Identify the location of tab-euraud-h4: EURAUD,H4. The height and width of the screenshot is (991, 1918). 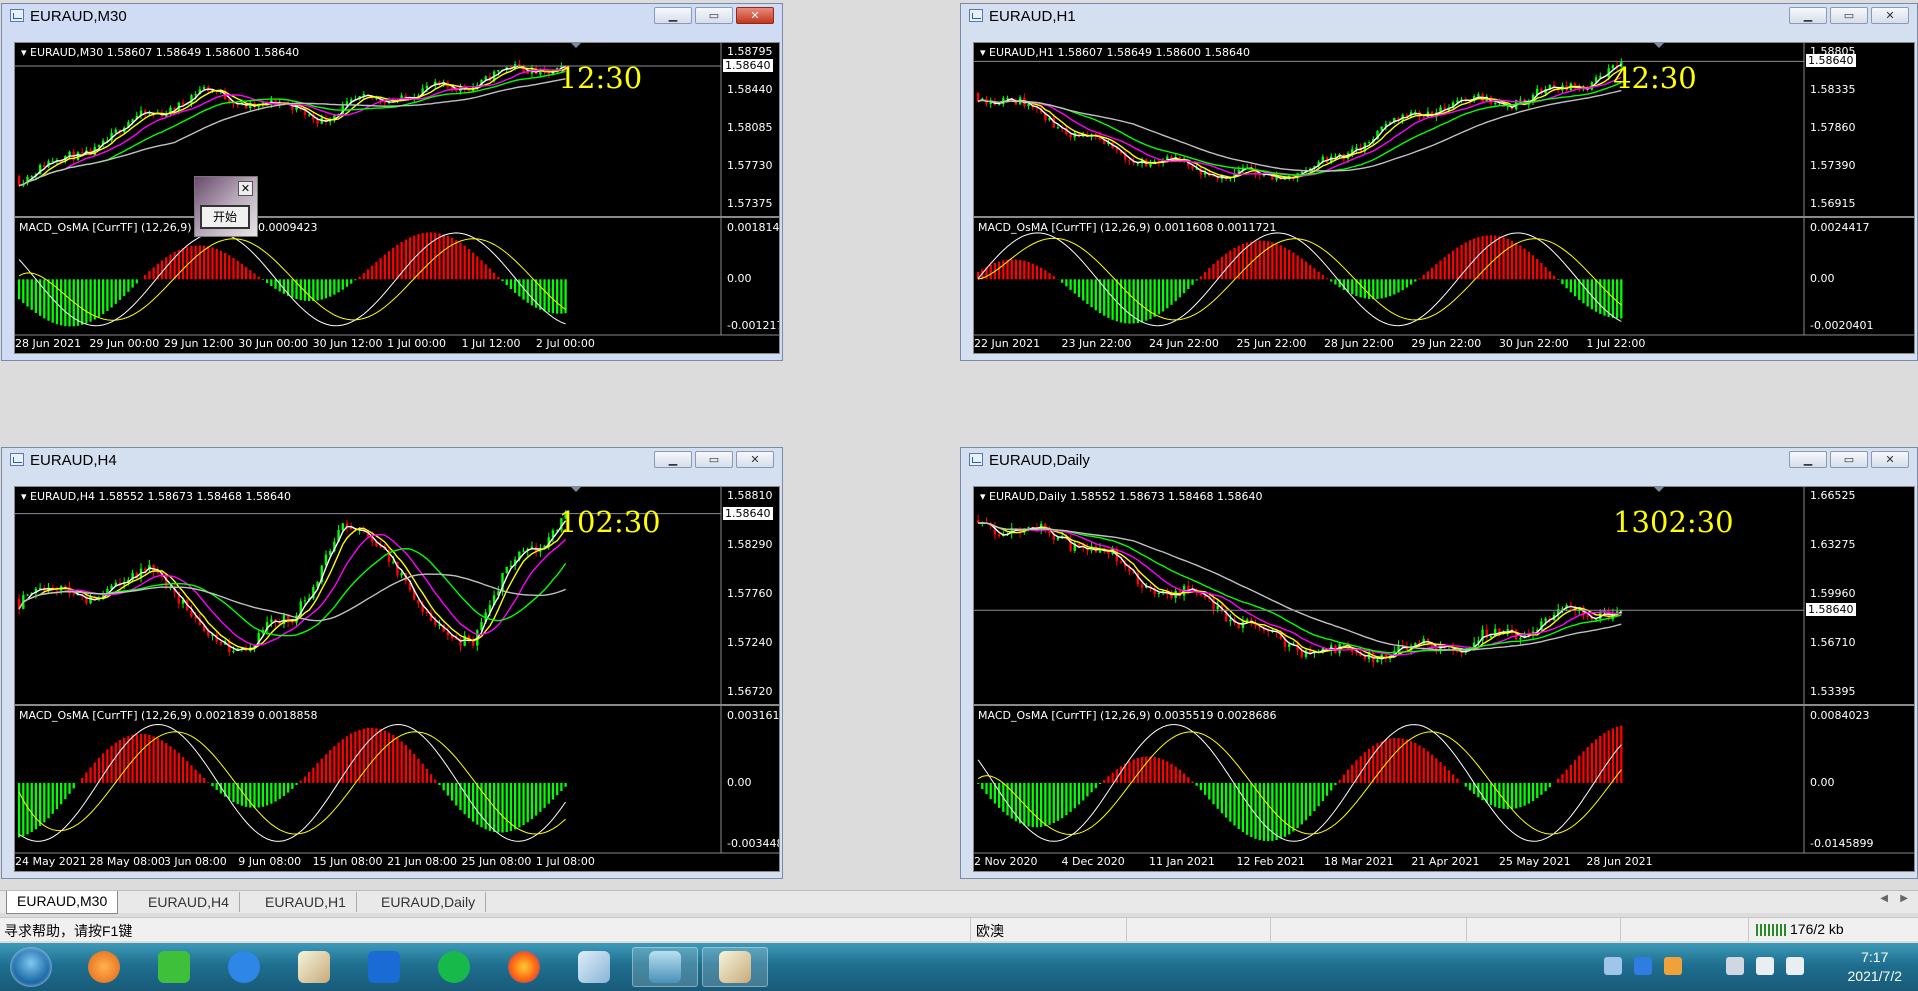
(189, 902).